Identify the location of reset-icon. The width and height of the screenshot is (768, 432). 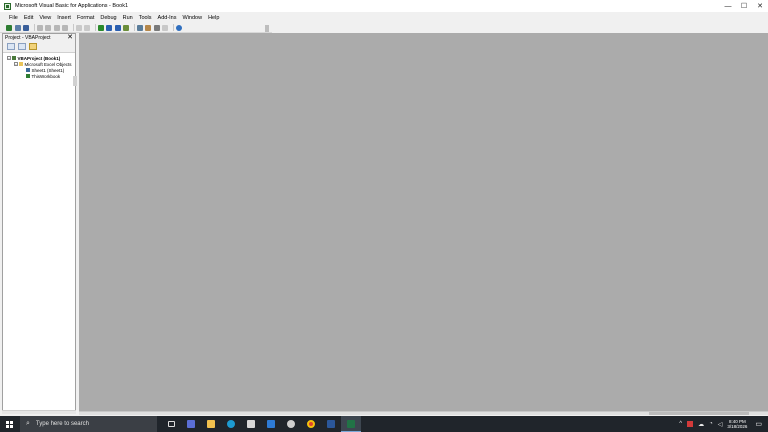
(117, 27).